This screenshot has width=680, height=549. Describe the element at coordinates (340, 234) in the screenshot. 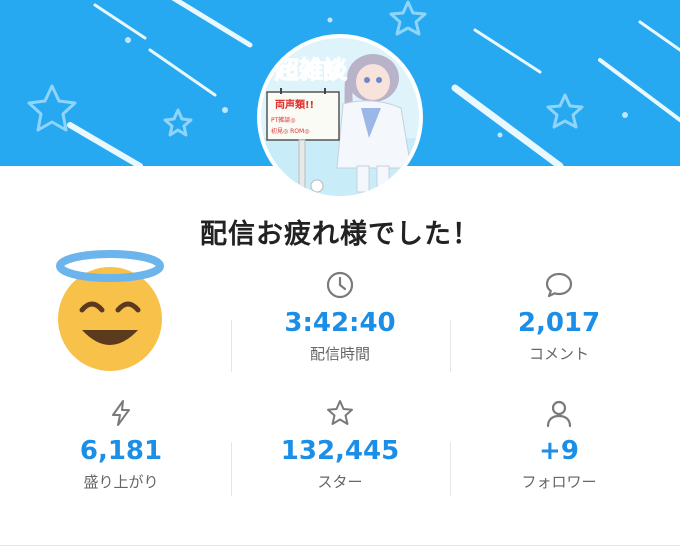

I see `stream-finished-headline: 配信お疲れ様でした！` at that location.